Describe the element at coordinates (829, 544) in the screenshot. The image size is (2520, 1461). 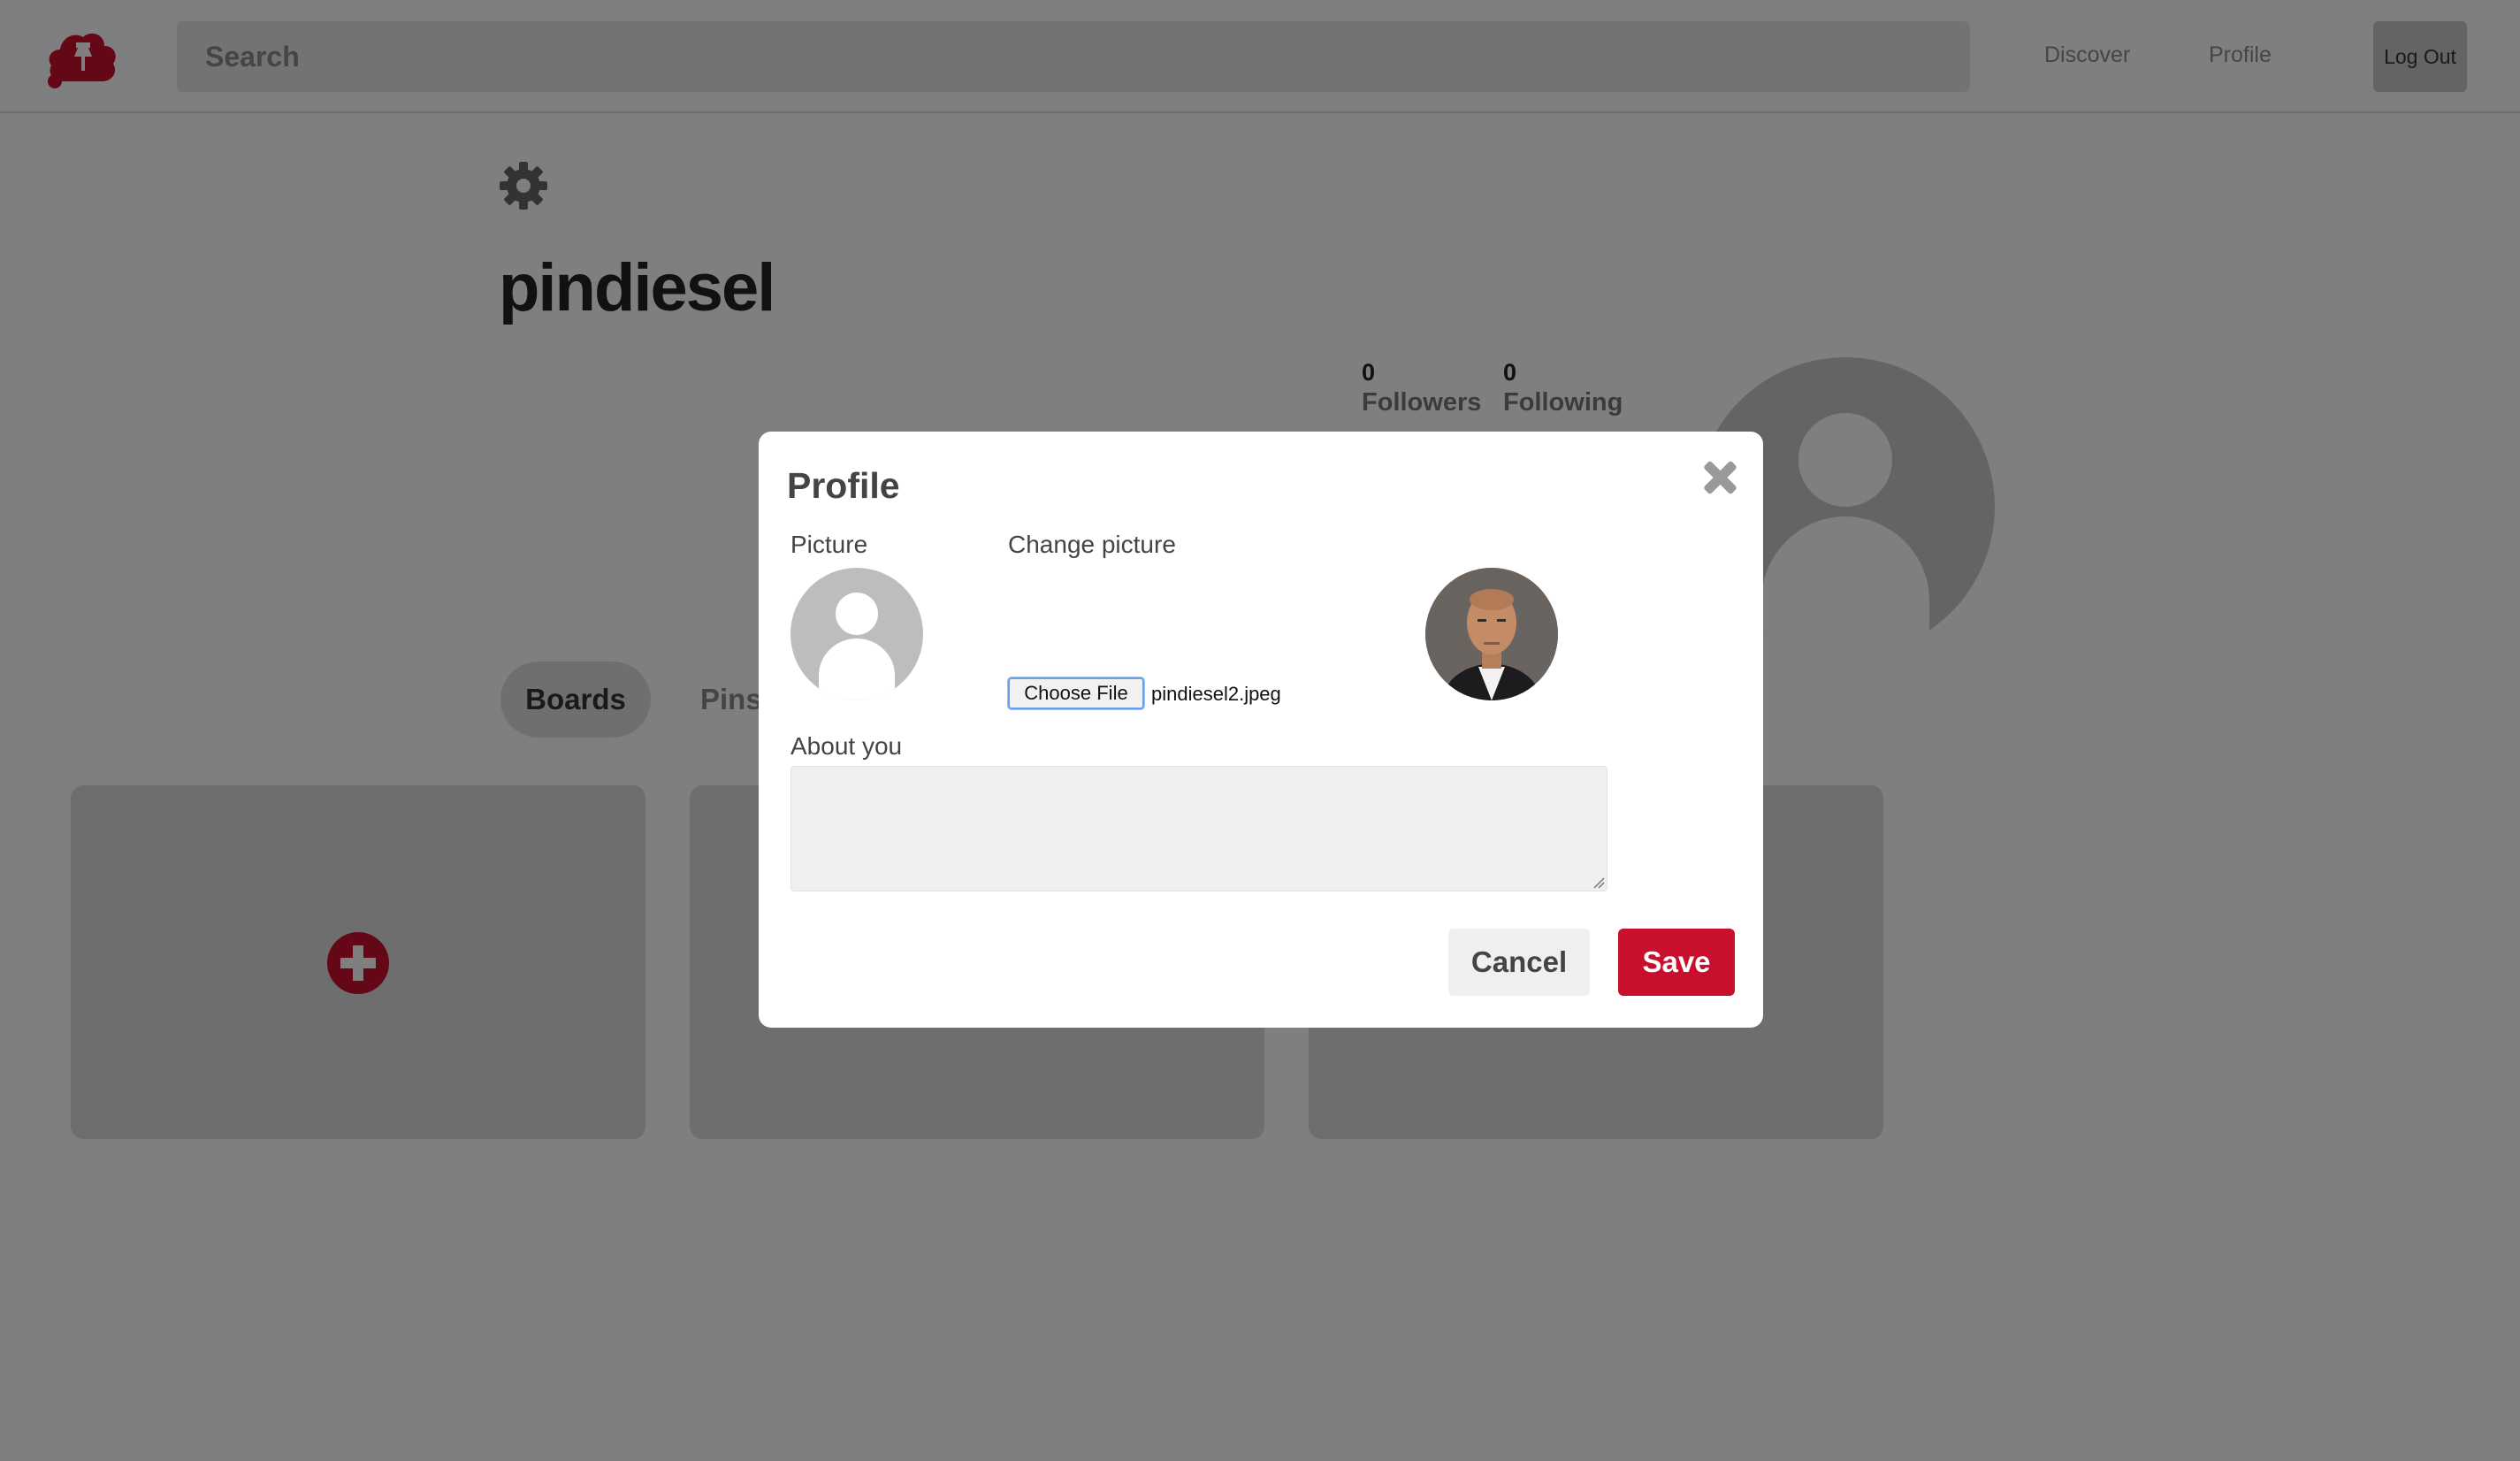
I see `picture-label: Picture` at that location.